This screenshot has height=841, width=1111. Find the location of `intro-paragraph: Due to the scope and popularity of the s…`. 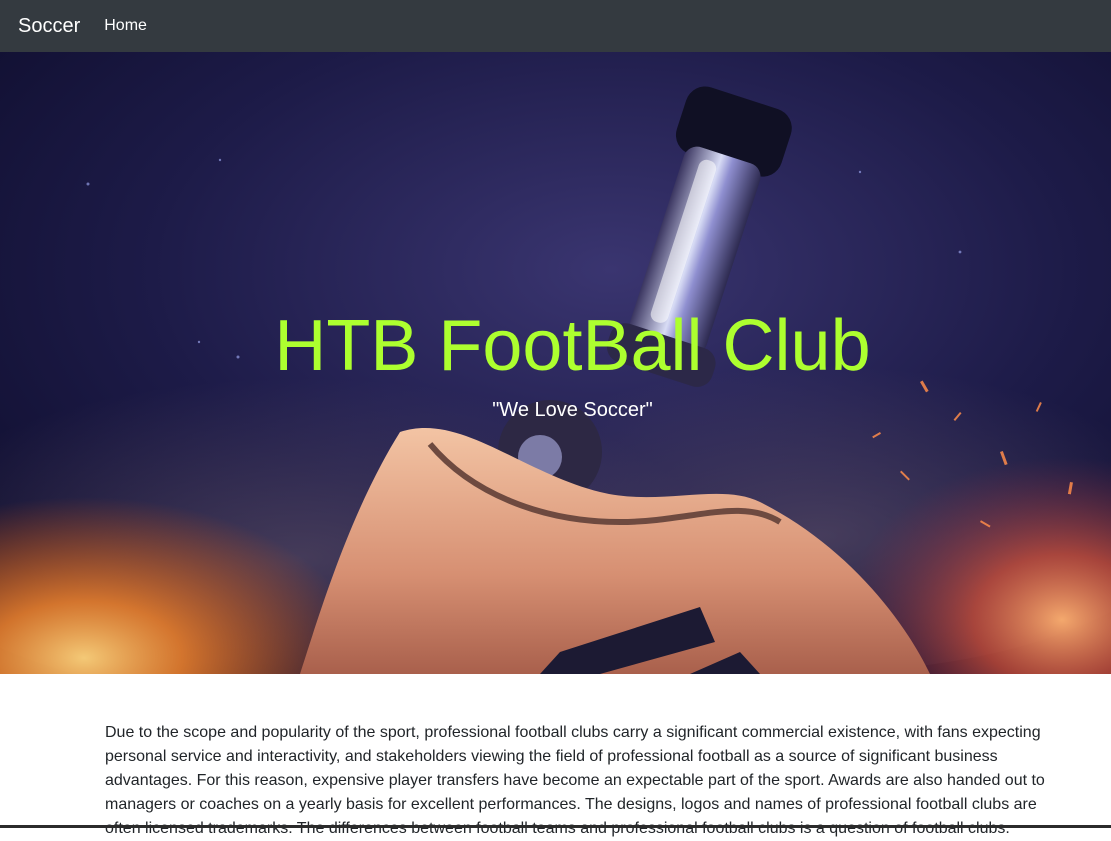

intro-paragraph: Due to the scope and popularity of the s… is located at coordinates (575, 780).